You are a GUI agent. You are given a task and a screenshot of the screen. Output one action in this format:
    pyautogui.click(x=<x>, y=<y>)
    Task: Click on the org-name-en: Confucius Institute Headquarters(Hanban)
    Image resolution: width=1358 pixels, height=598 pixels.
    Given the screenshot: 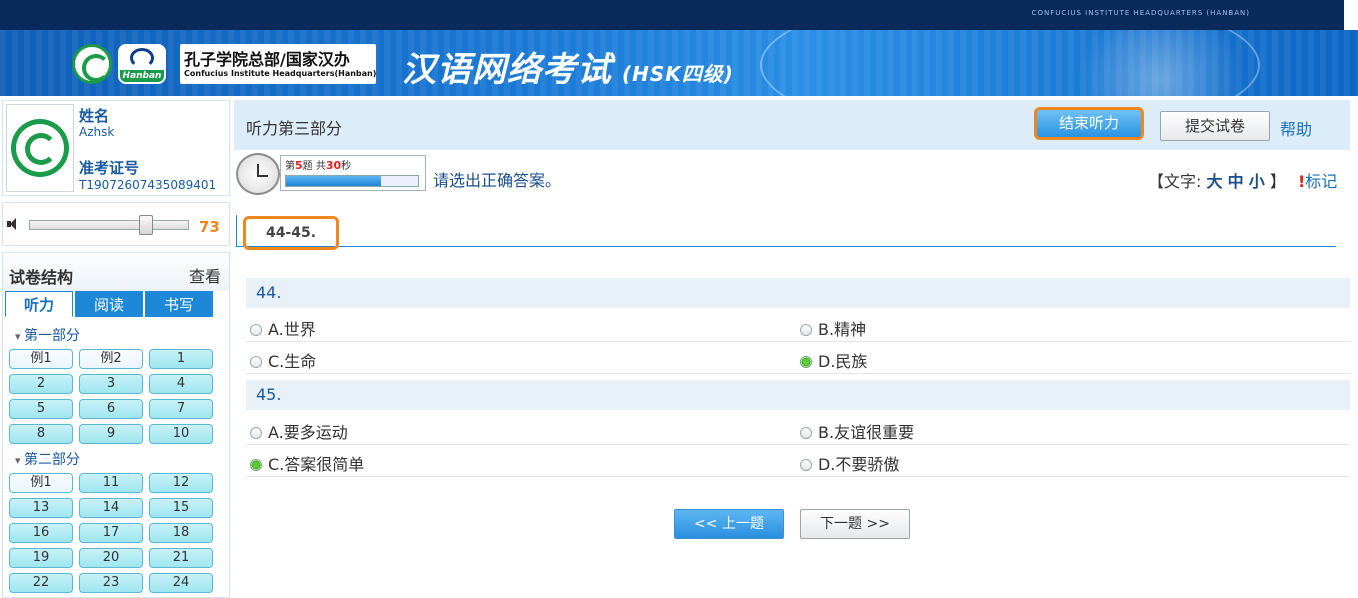 What is the action you would take?
    pyautogui.click(x=280, y=73)
    